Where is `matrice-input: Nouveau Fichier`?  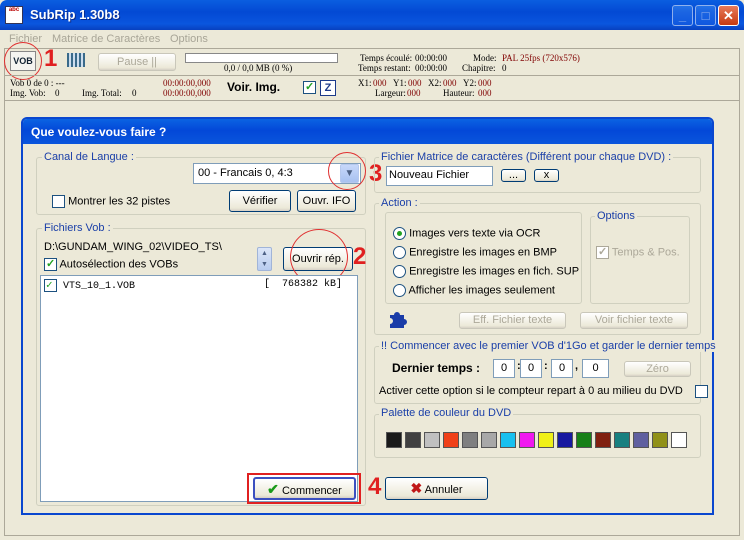
matrice-input: Nouveau Fichier is located at coordinates (439, 176).